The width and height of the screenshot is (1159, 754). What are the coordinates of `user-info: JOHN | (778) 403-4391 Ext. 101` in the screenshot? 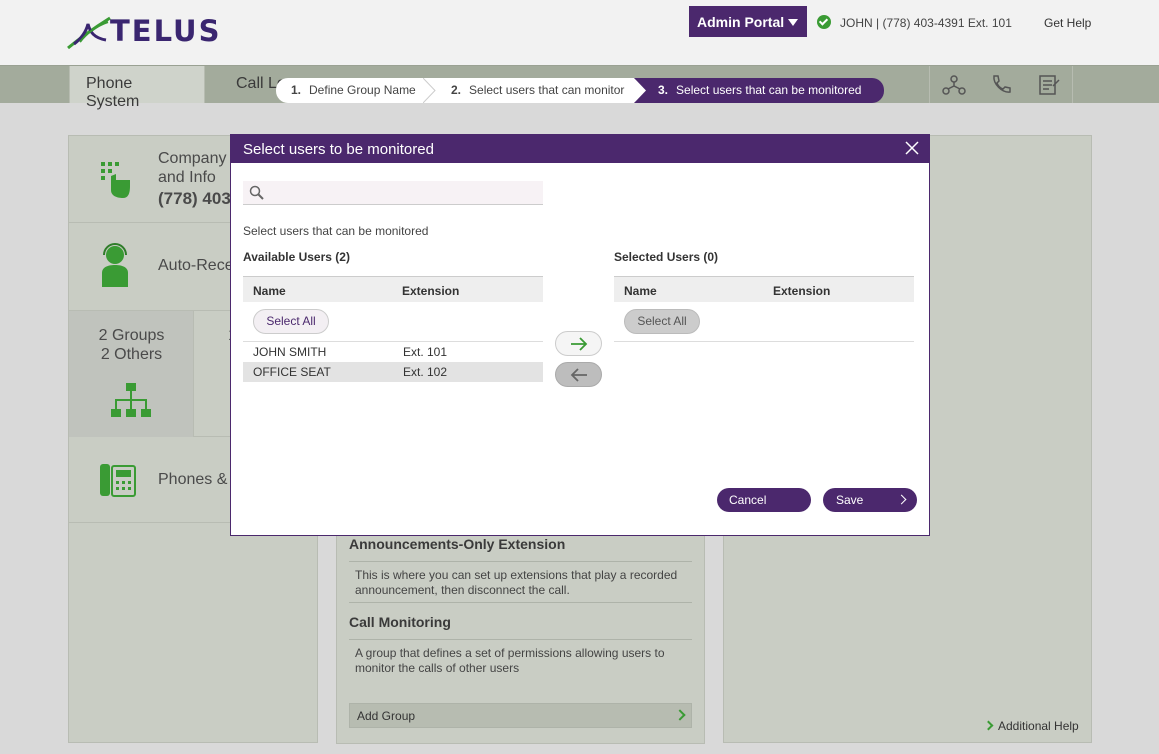 It's located at (926, 23).